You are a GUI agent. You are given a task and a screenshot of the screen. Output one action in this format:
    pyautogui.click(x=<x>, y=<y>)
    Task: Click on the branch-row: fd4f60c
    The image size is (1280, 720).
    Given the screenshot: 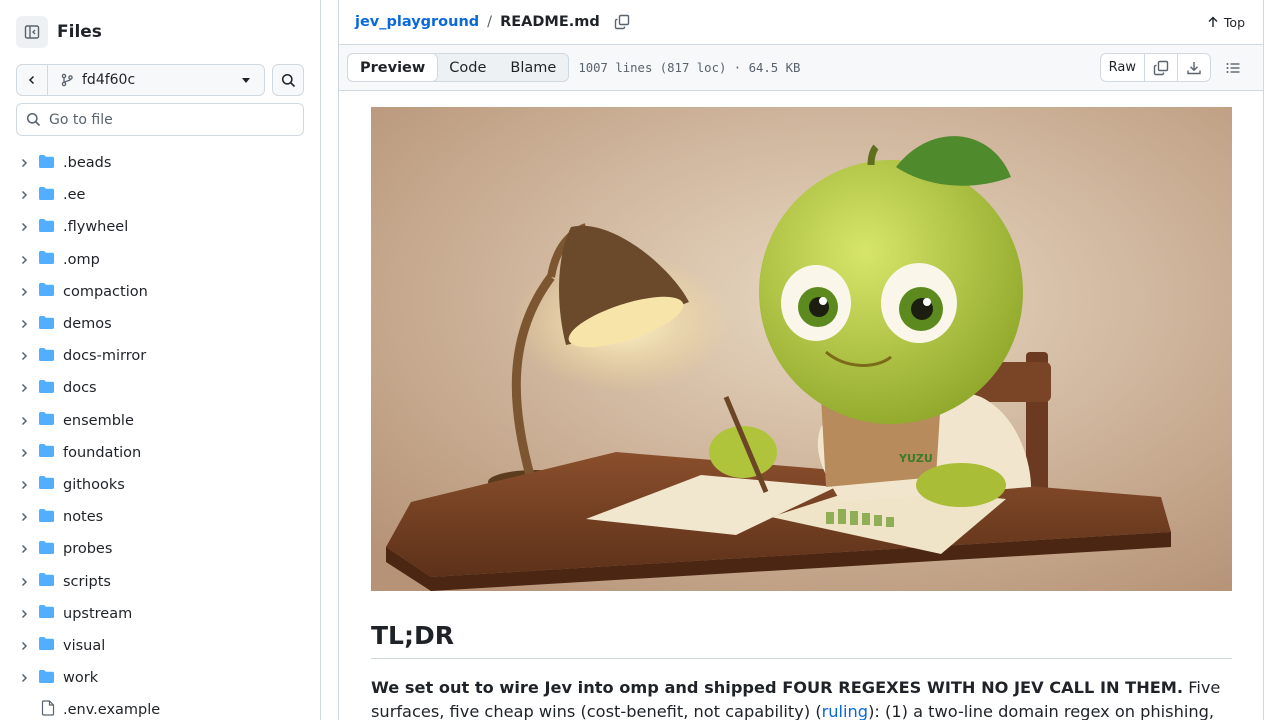 What is the action you would take?
    pyautogui.click(x=160, y=80)
    